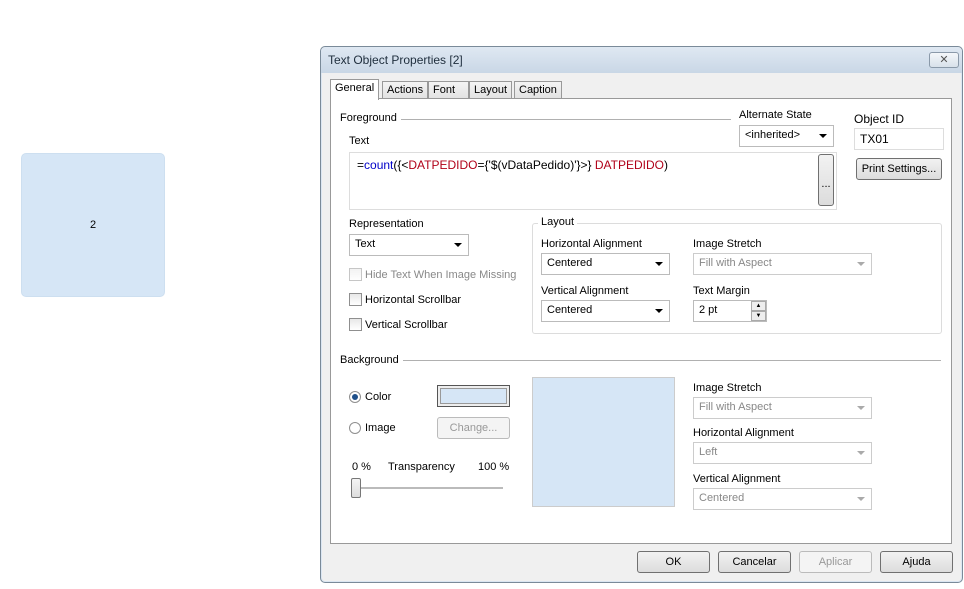 The width and height of the screenshot is (964, 589). Describe the element at coordinates (356, 488) in the screenshot. I see `transparency-slider-handle` at that location.